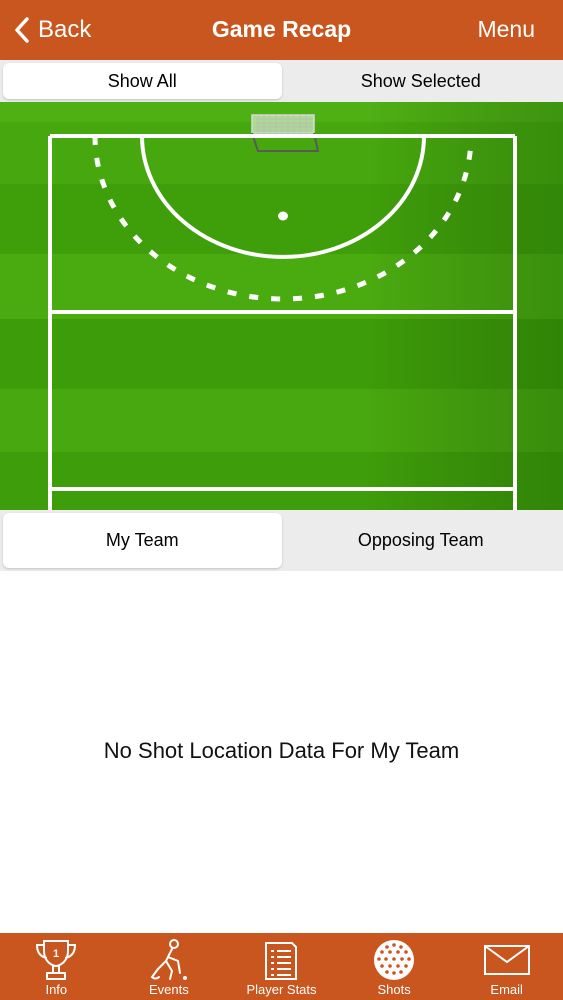 The width and height of the screenshot is (563, 1000). I want to click on empty-state-message: No Shot Location Data For My Team, so click(281, 750).